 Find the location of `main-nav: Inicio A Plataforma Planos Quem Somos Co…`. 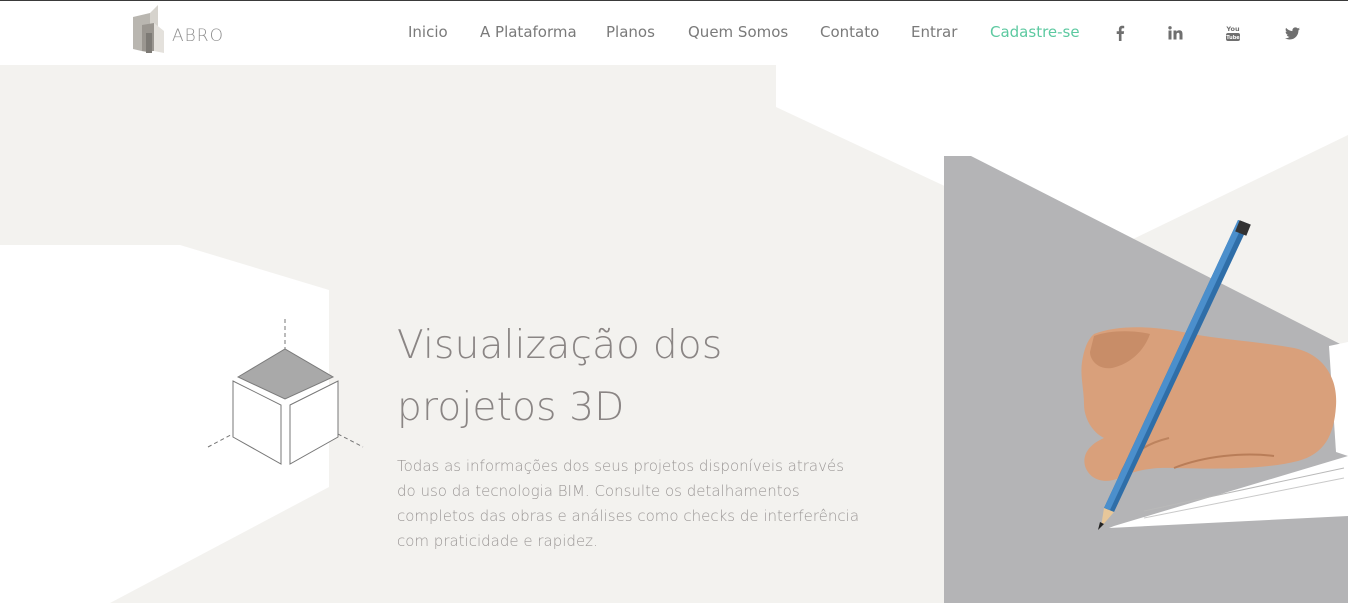

main-nav: Inicio A Plataforma Planos Quem Somos Co… is located at coordinates (674, 33).